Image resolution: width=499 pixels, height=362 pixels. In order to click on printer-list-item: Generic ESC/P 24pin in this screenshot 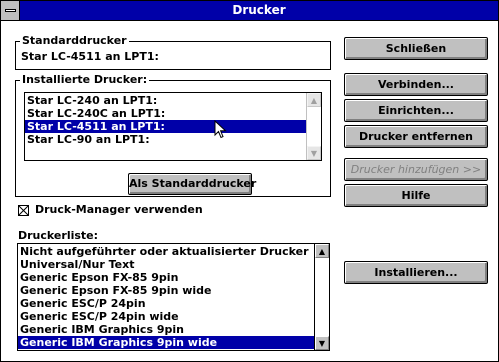, I will do `click(166, 303)`.